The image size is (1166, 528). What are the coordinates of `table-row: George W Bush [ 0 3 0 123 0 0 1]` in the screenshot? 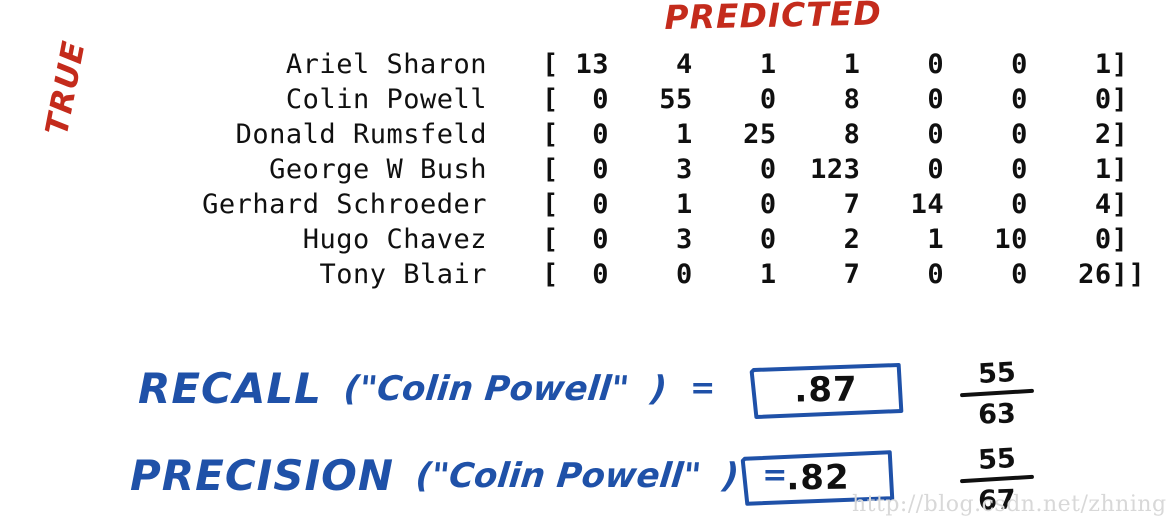 It's located at (580, 169).